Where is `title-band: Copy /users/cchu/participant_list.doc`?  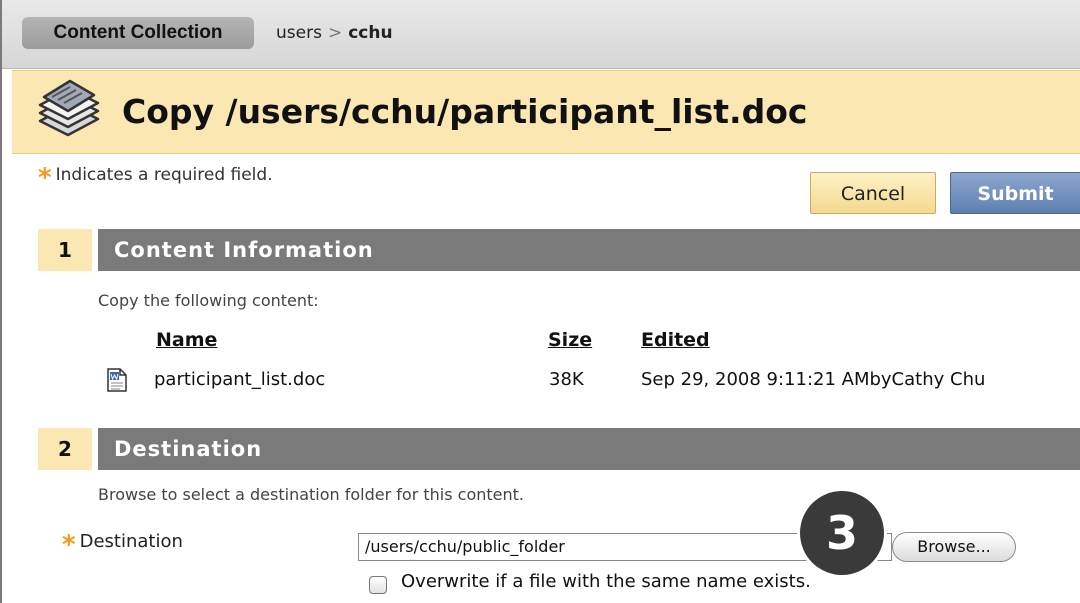
title-band: Copy /users/cchu/participant_list.doc is located at coordinates (546, 112).